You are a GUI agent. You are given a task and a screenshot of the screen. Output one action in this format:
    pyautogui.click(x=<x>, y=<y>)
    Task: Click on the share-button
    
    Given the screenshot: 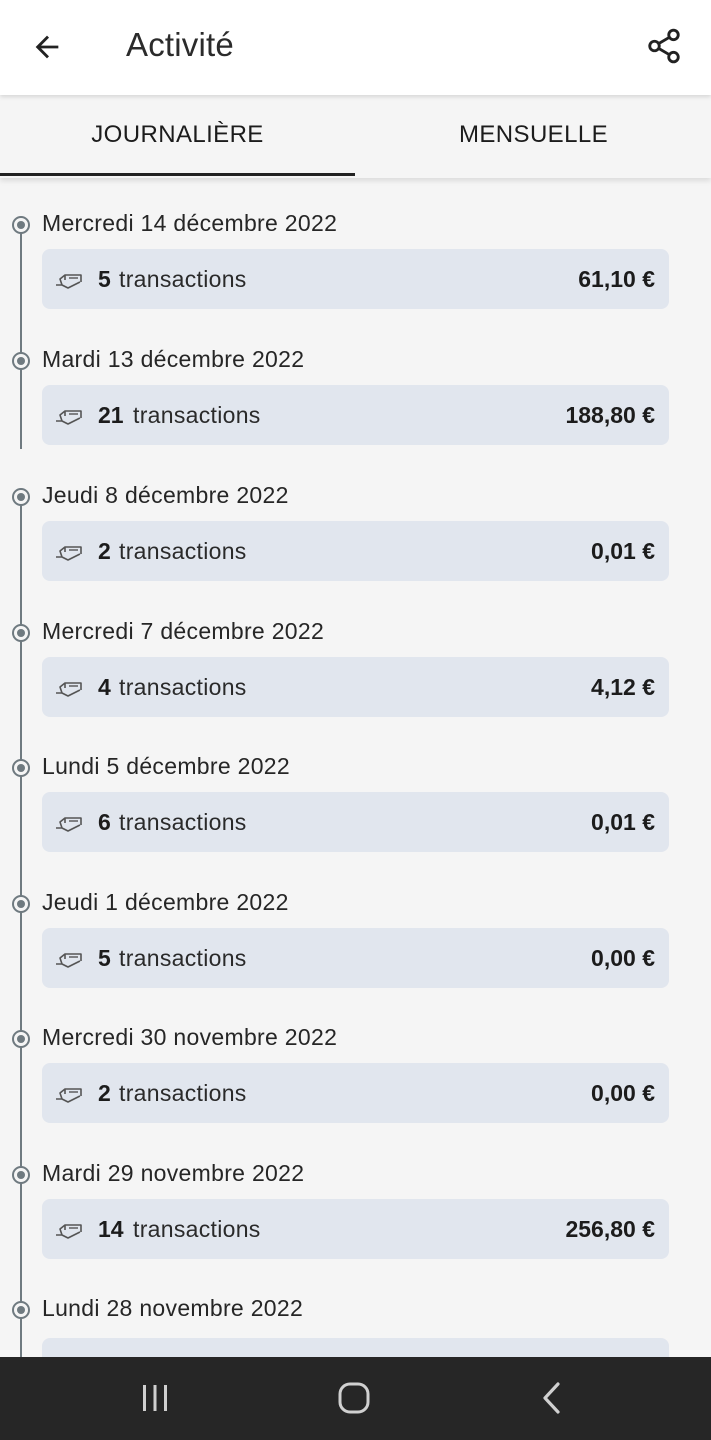 What is the action you would take?
    pyautogui.click(x=664, y=46)
    